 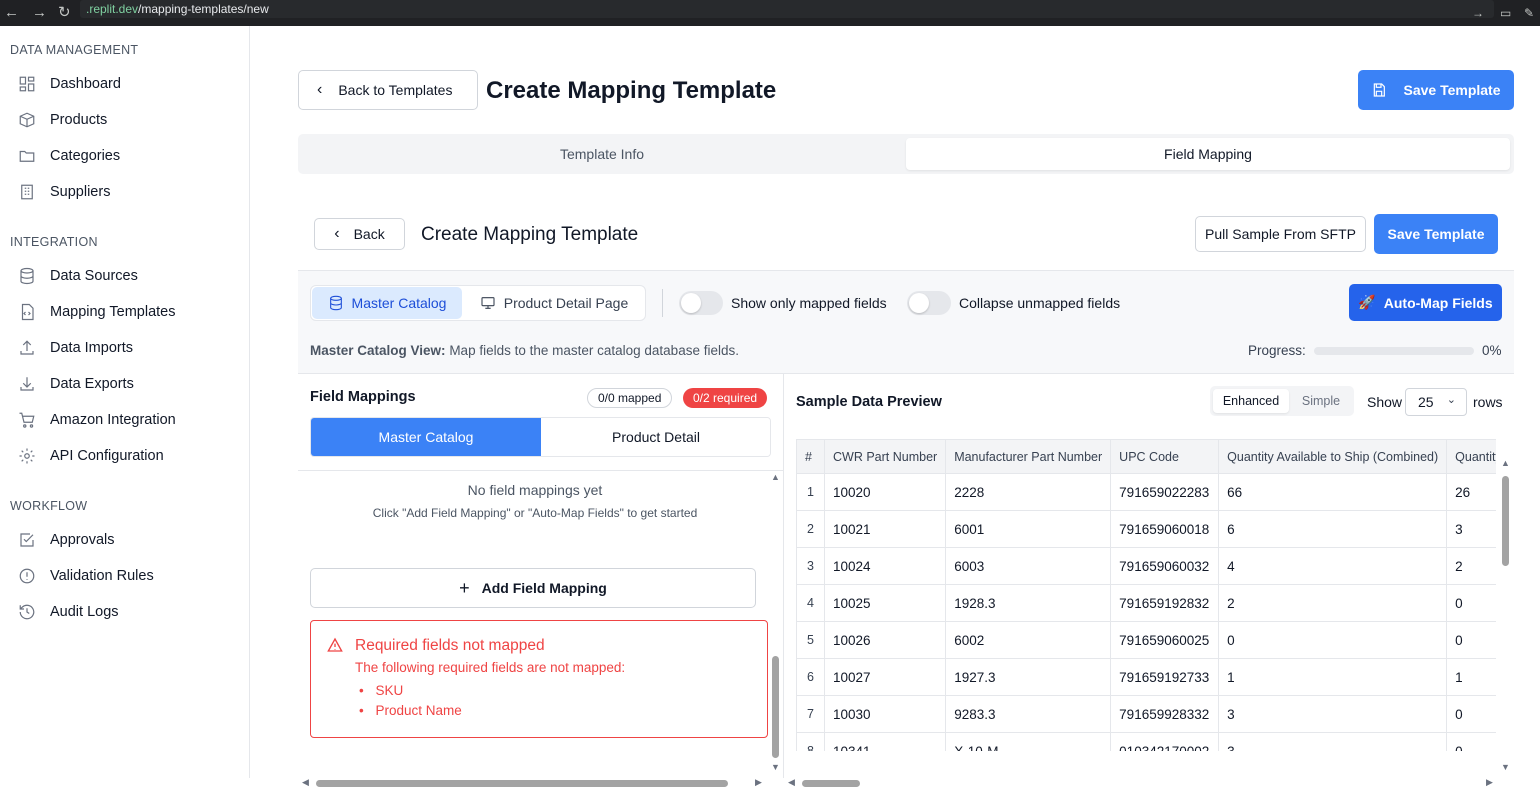 I want to click on table-row: 5 10026 6002 791659060025 0 0, so click(x=1146, y=640).